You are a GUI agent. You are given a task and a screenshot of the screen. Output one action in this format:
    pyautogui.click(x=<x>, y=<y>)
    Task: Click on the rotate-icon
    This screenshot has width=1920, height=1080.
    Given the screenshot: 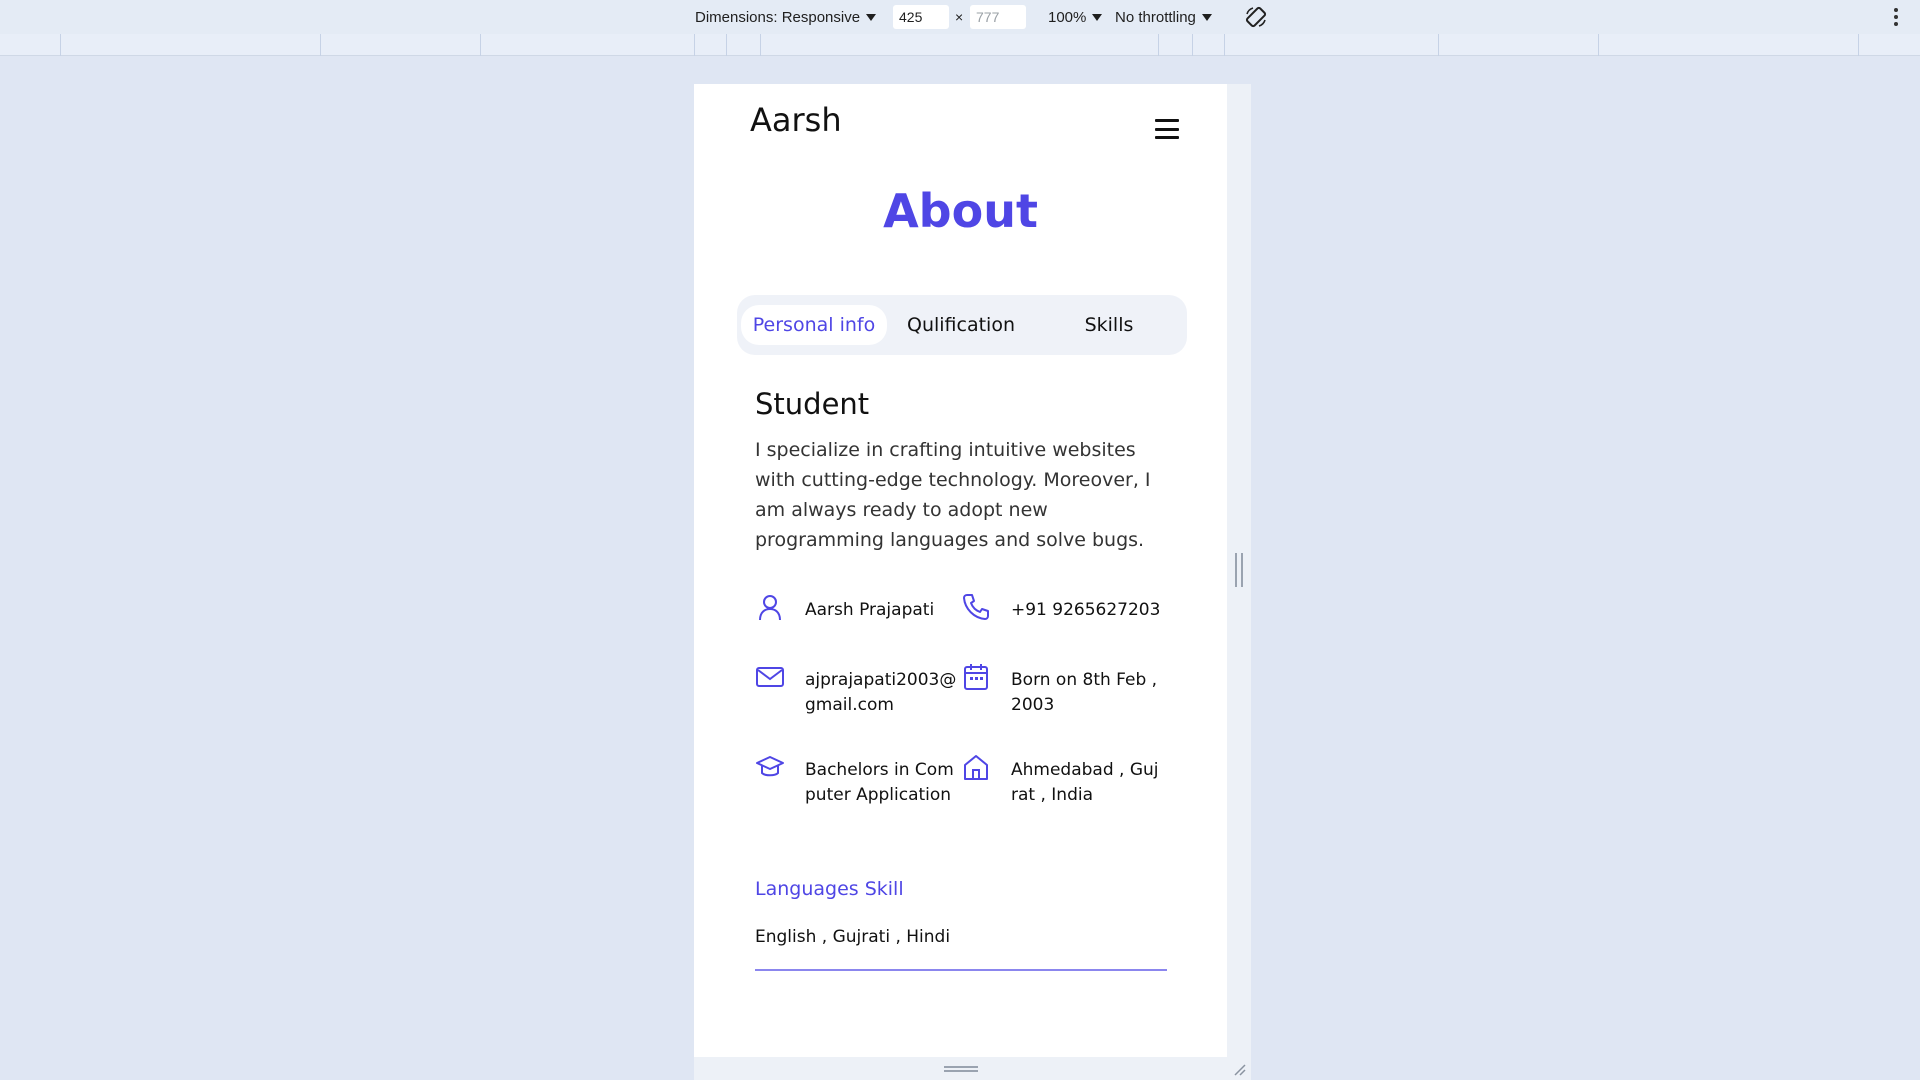 What is the action you would take?
    pyautogui.click(x=1256, y=17)
    